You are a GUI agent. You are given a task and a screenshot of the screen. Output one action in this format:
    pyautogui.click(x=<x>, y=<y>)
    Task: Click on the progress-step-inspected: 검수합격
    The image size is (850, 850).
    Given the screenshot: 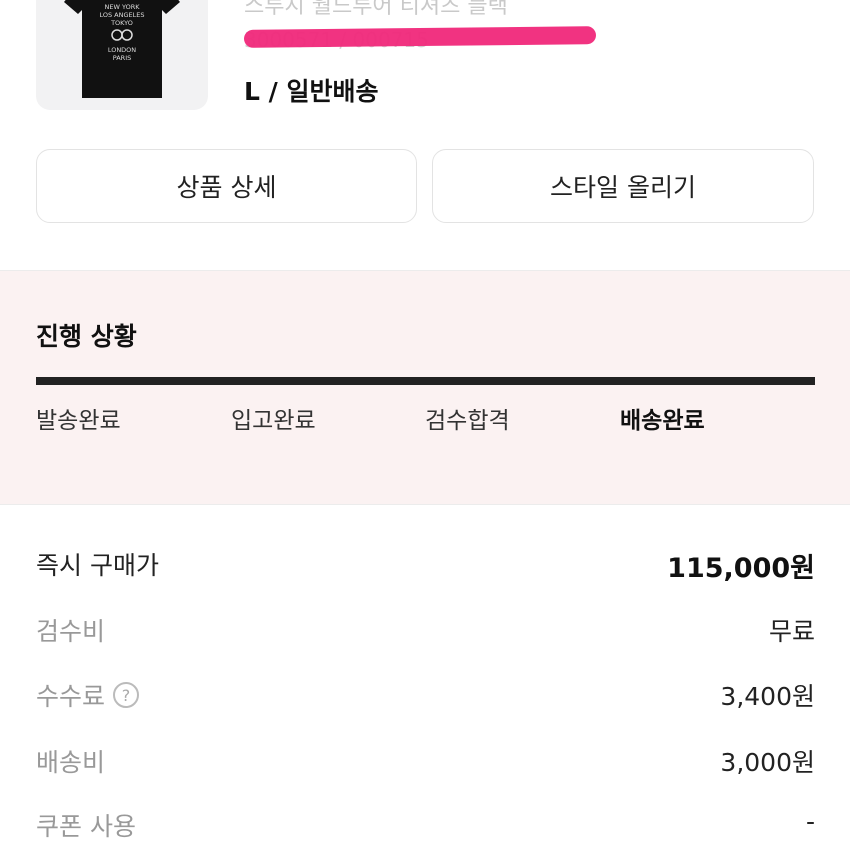 What is the action you would take?
    pyautogui.click(x=467, y=421)
    